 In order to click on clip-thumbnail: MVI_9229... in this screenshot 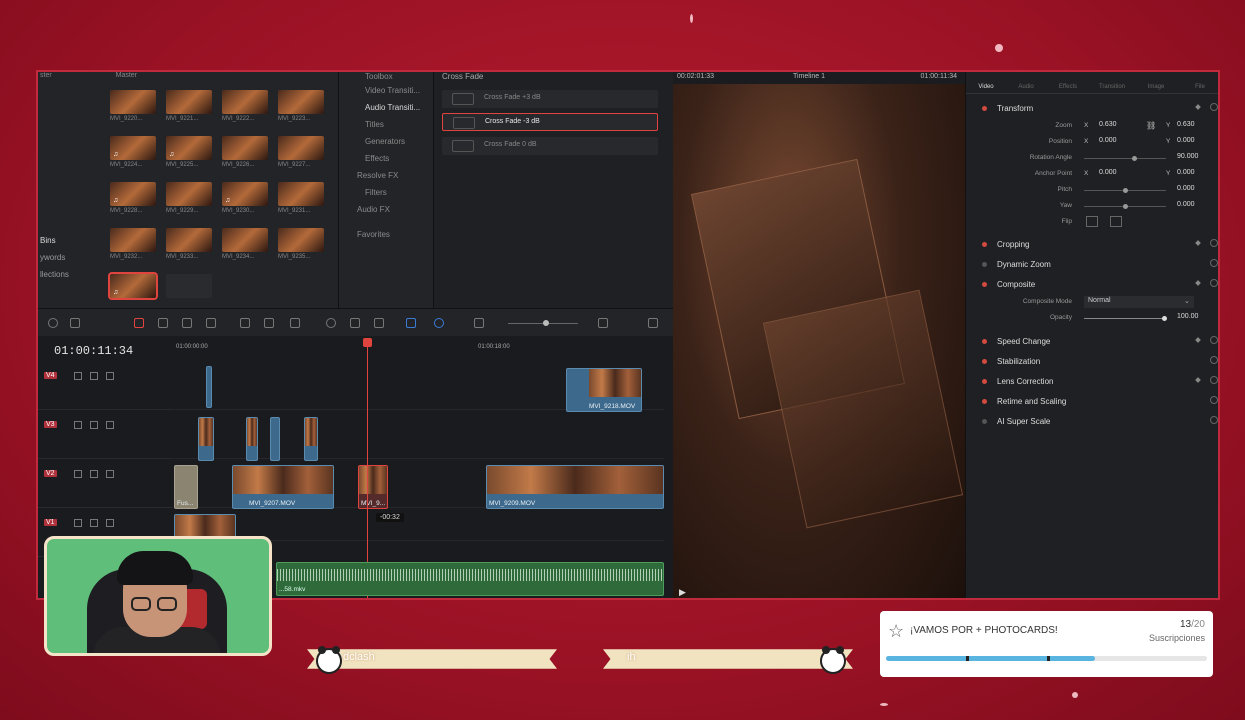, I will do `click(189, 201)`.